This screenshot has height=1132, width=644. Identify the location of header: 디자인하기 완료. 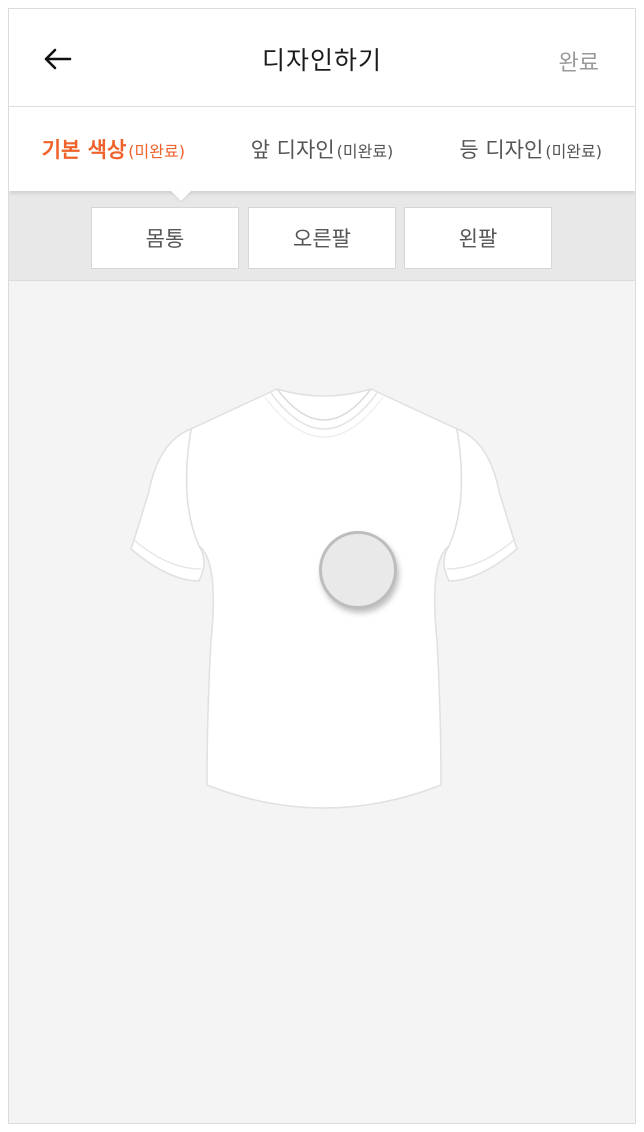
(322, 58).